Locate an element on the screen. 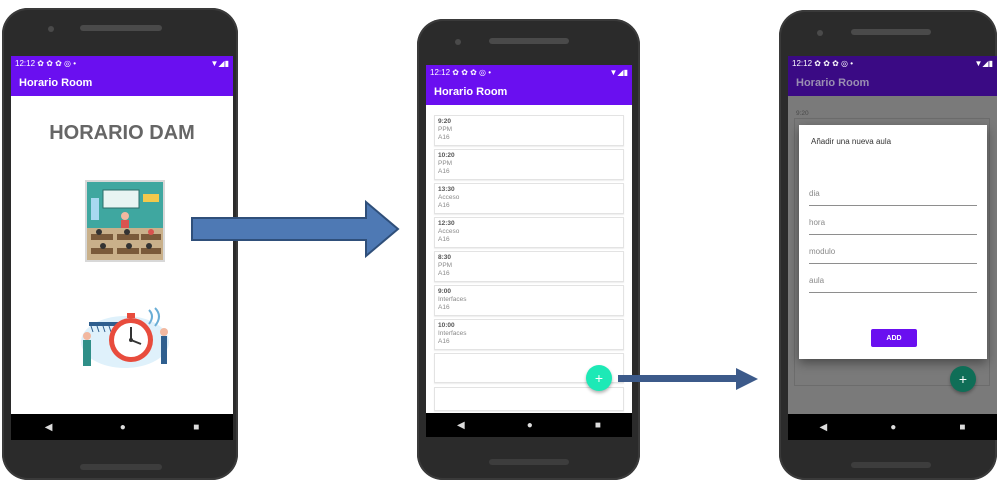 The image size is (997, 480). add-button: ADD is located at coordinates (894, 338).